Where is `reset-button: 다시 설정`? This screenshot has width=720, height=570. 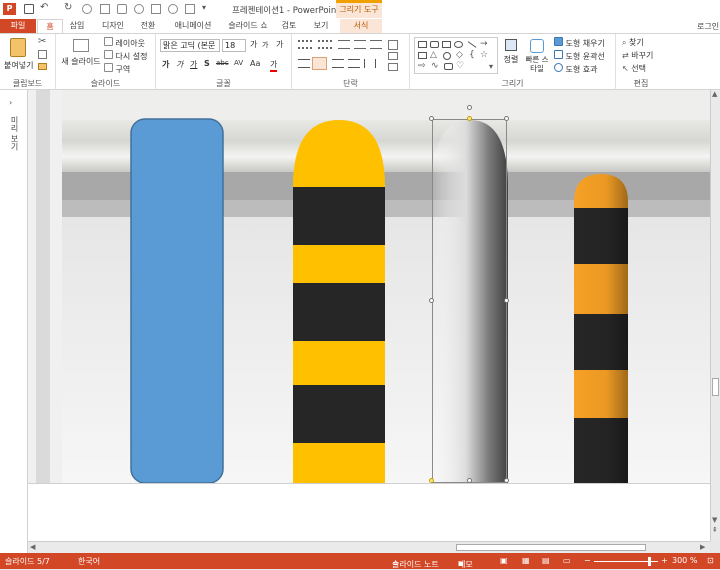
reset-button: 다시 설정 is located at coordinates (126, 56).